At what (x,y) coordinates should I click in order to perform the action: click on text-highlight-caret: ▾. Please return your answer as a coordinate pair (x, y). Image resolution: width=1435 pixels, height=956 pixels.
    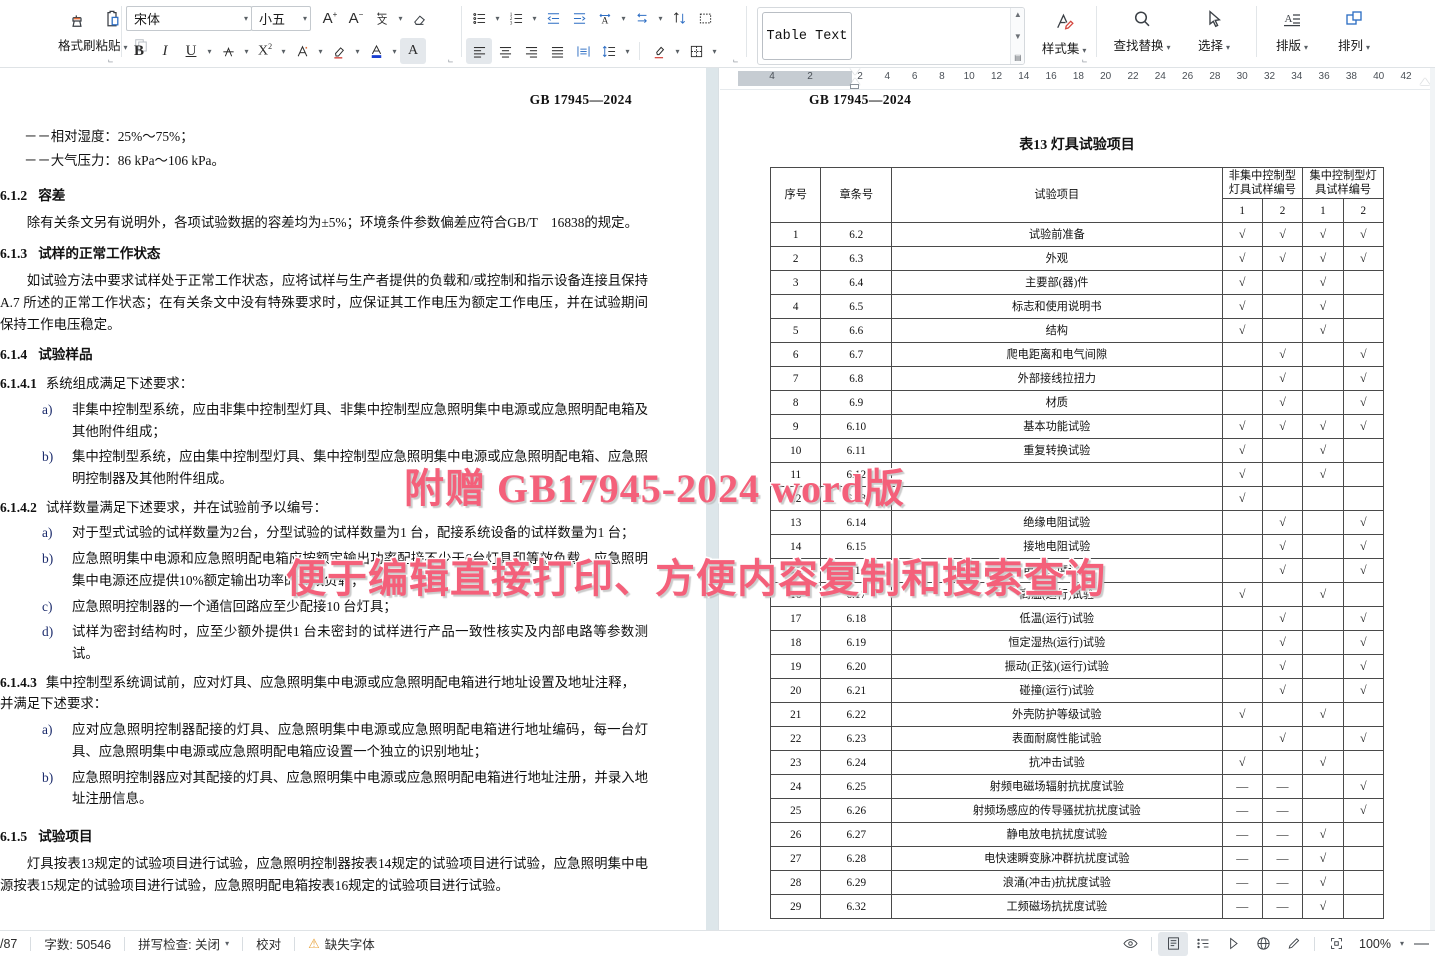
    Looking at the image, I should click on (357, 51).